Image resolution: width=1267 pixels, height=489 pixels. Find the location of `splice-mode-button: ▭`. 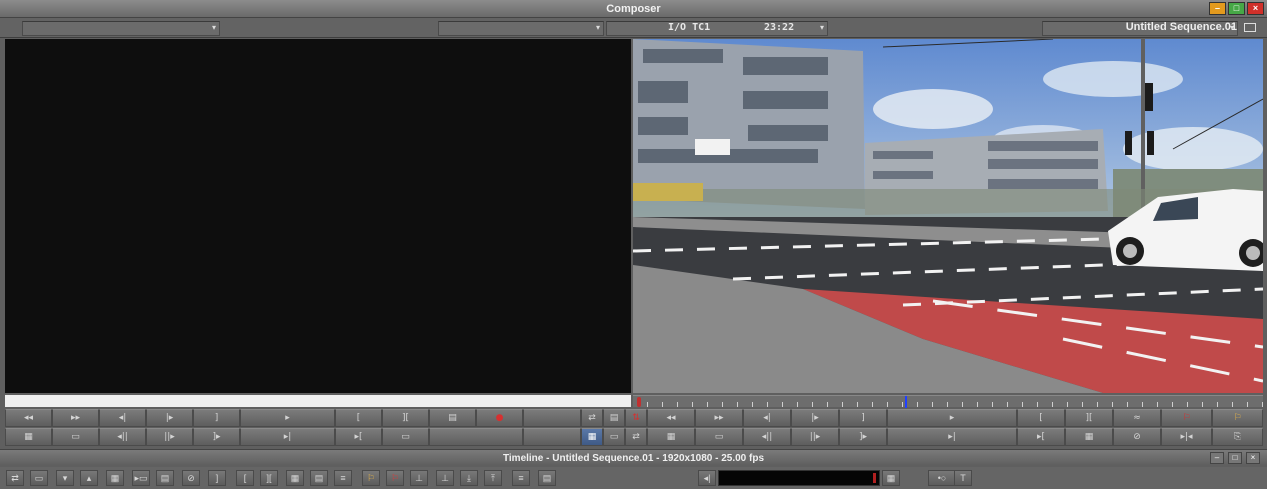

splice-mode-button: ▭ is located at coordinates (614, 437).